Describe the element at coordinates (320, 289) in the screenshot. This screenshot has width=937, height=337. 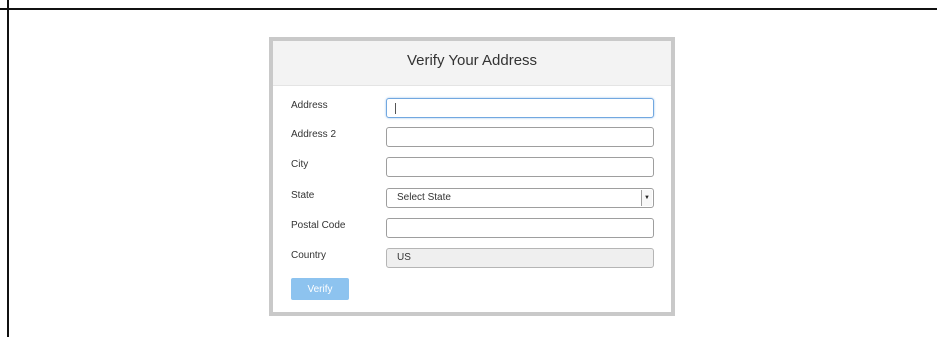
I see `verify-button: Verify` at that location.